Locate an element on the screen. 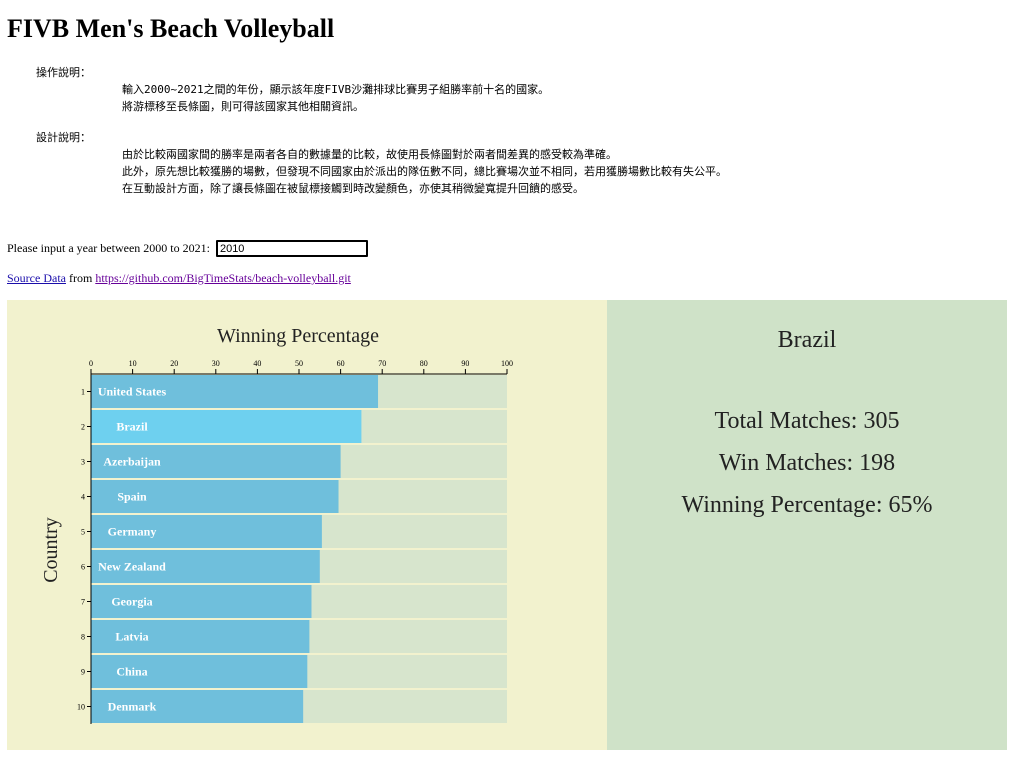 Image resolution: width=1022 pixels, height=763 pixels. bar-label: United States is located at coordinates (132, 392).